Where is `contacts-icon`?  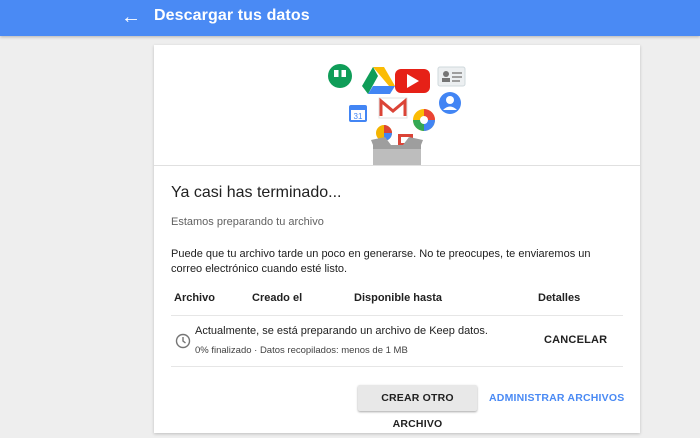 contacts-icon is located at coordinates (451, 76).